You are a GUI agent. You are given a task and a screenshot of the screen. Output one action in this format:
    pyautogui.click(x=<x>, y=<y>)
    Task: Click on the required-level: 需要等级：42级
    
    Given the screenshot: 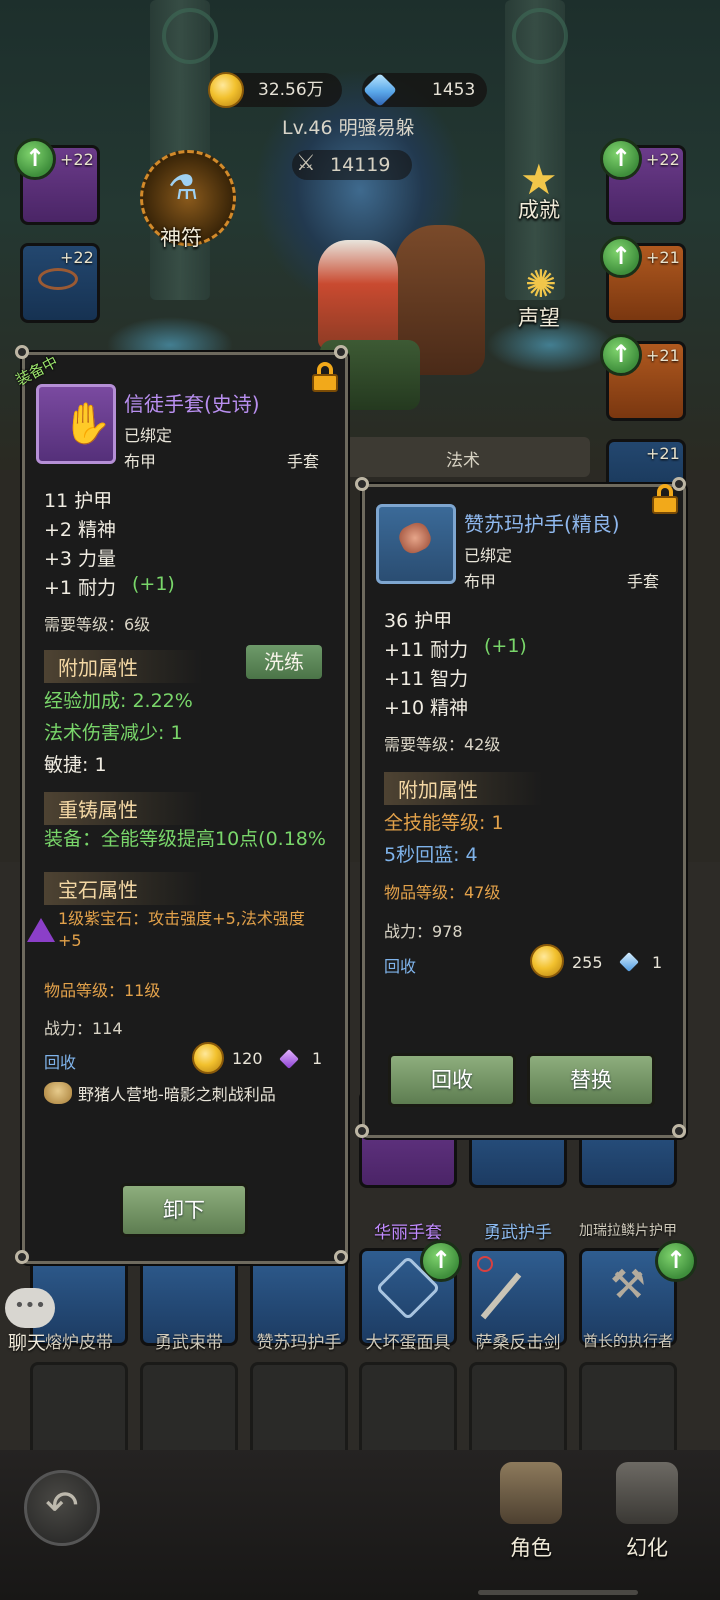 What is the action you would take?
    pyautogui.click(x=442, y=744)
    